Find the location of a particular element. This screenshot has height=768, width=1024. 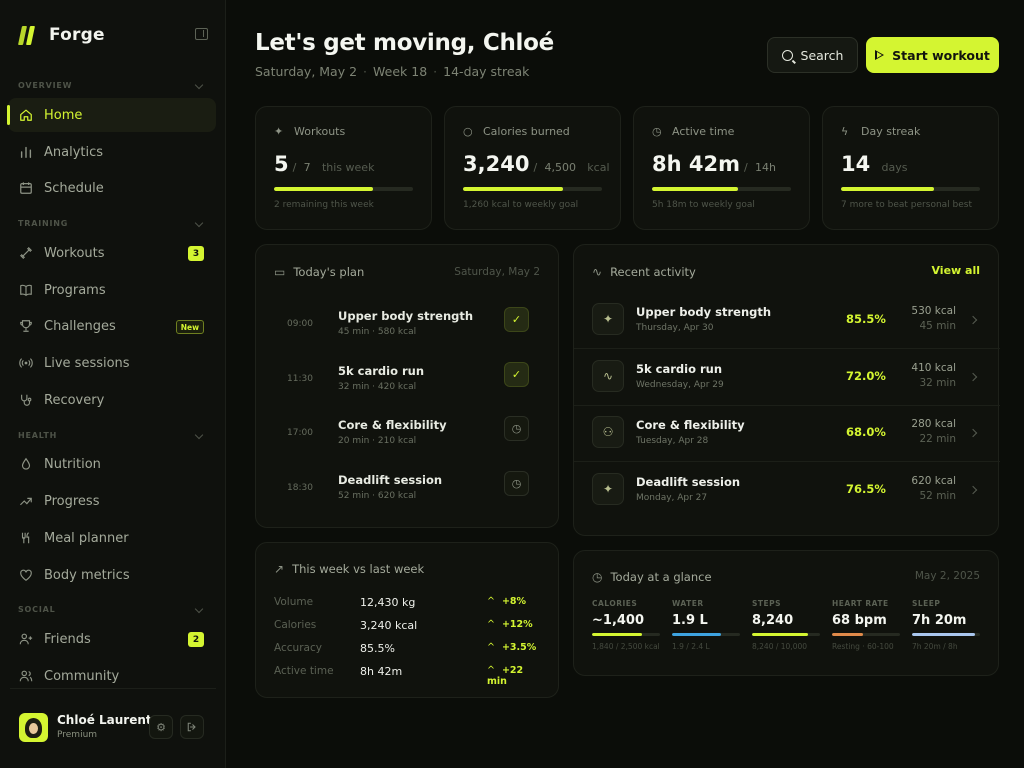

activity-duration: 52 min is located at coordinates (938, 496).